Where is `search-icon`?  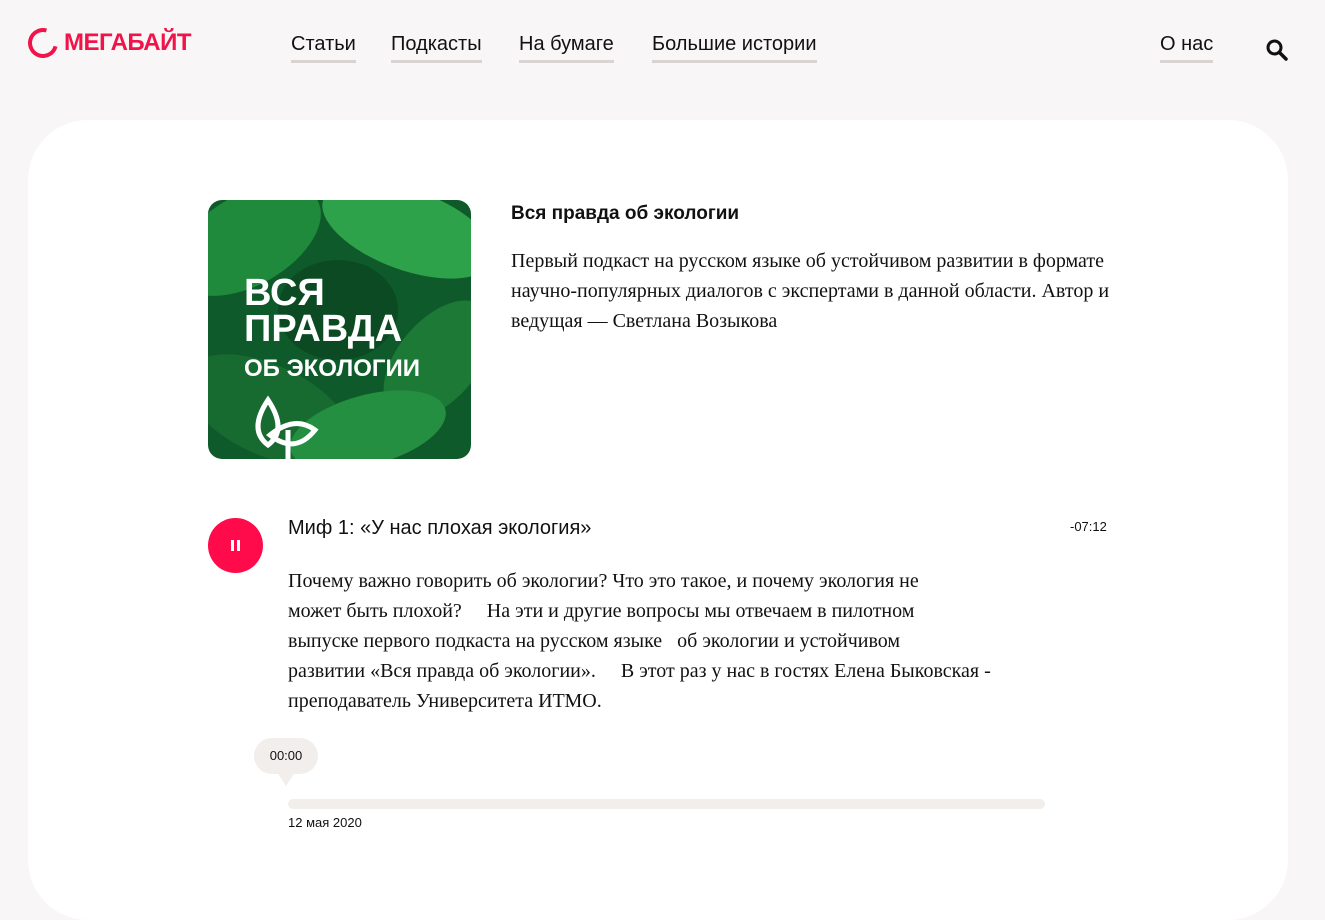 search-icon is located at coordinates (1277, 50).